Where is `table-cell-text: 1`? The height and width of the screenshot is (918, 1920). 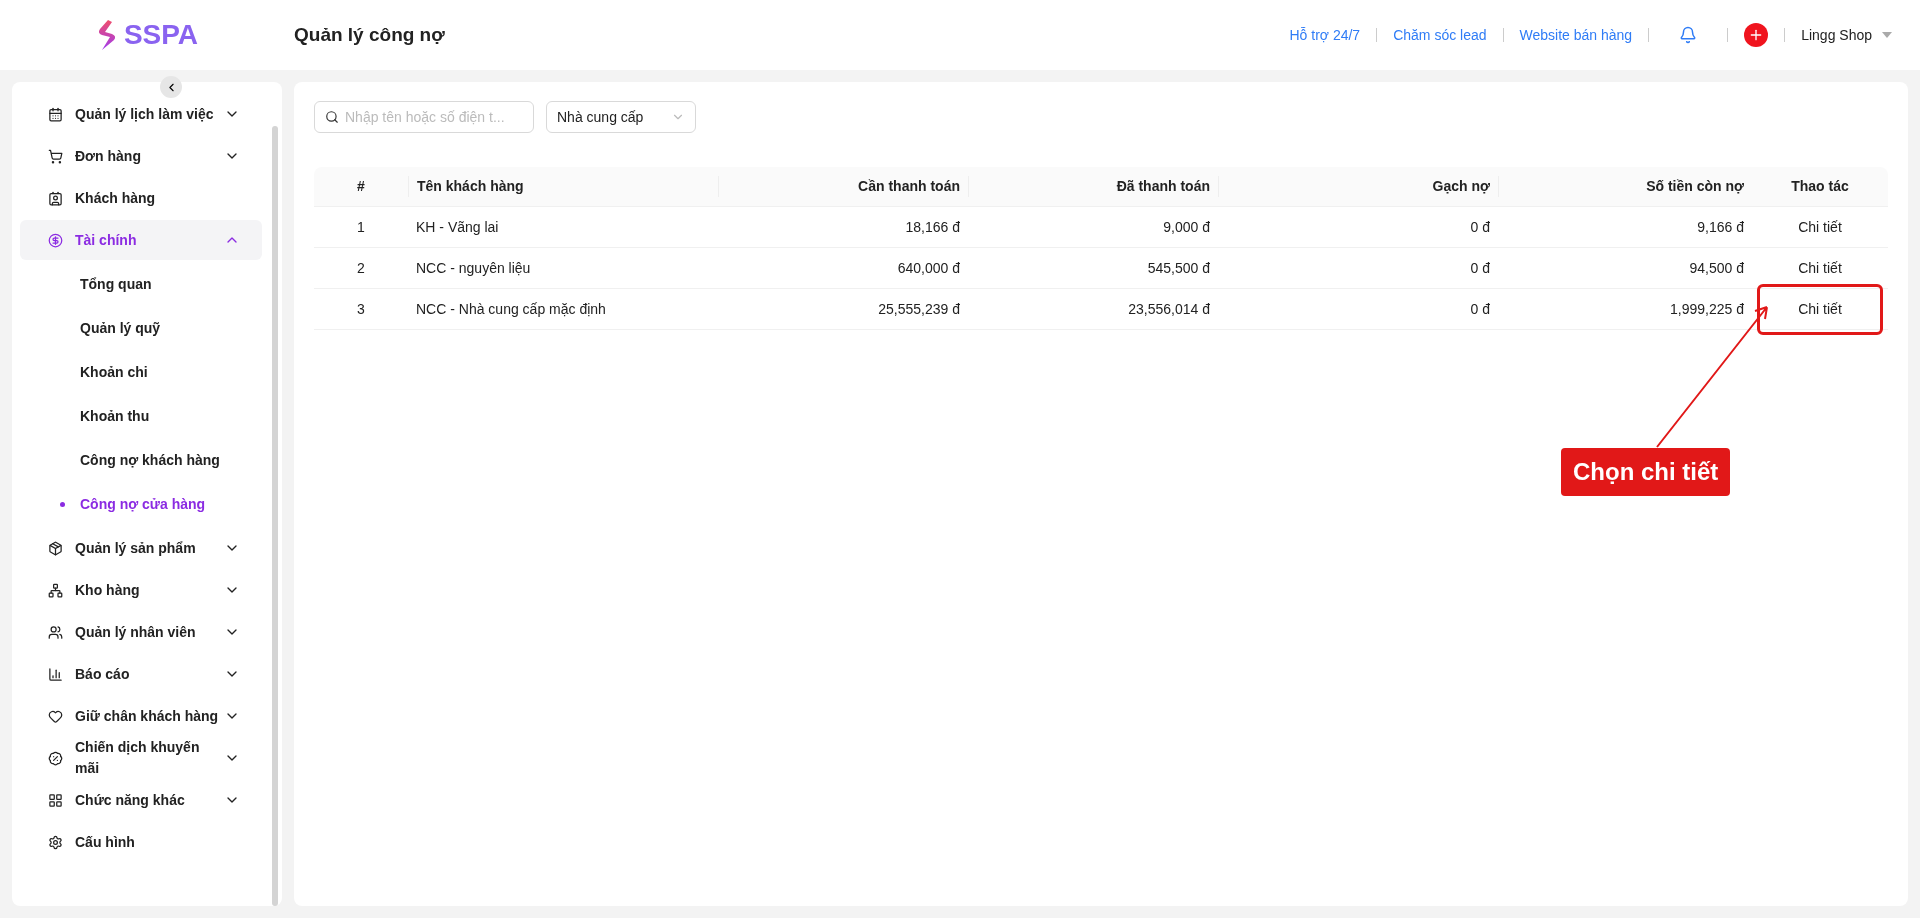 table-cell-text: 1 is located at coordinates (361, 227).